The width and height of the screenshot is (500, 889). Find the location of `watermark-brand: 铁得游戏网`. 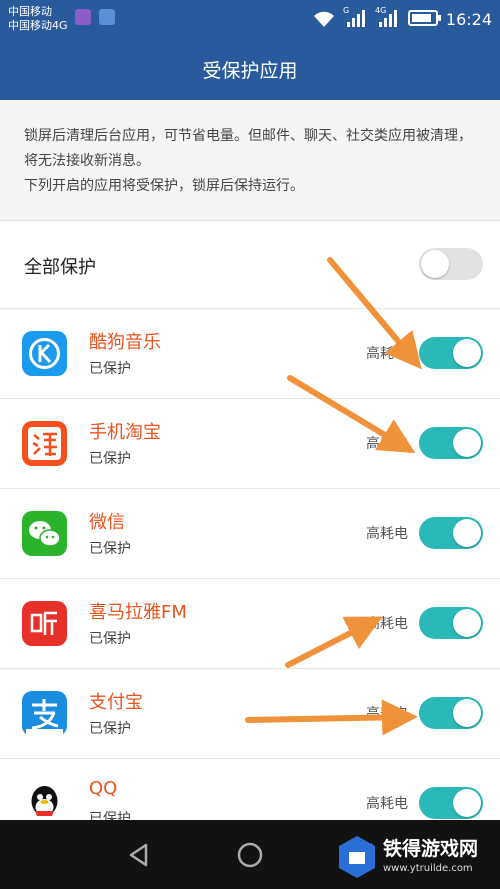

watermark-brand: 铁得游戏网 is located at coordinates (431, 849).